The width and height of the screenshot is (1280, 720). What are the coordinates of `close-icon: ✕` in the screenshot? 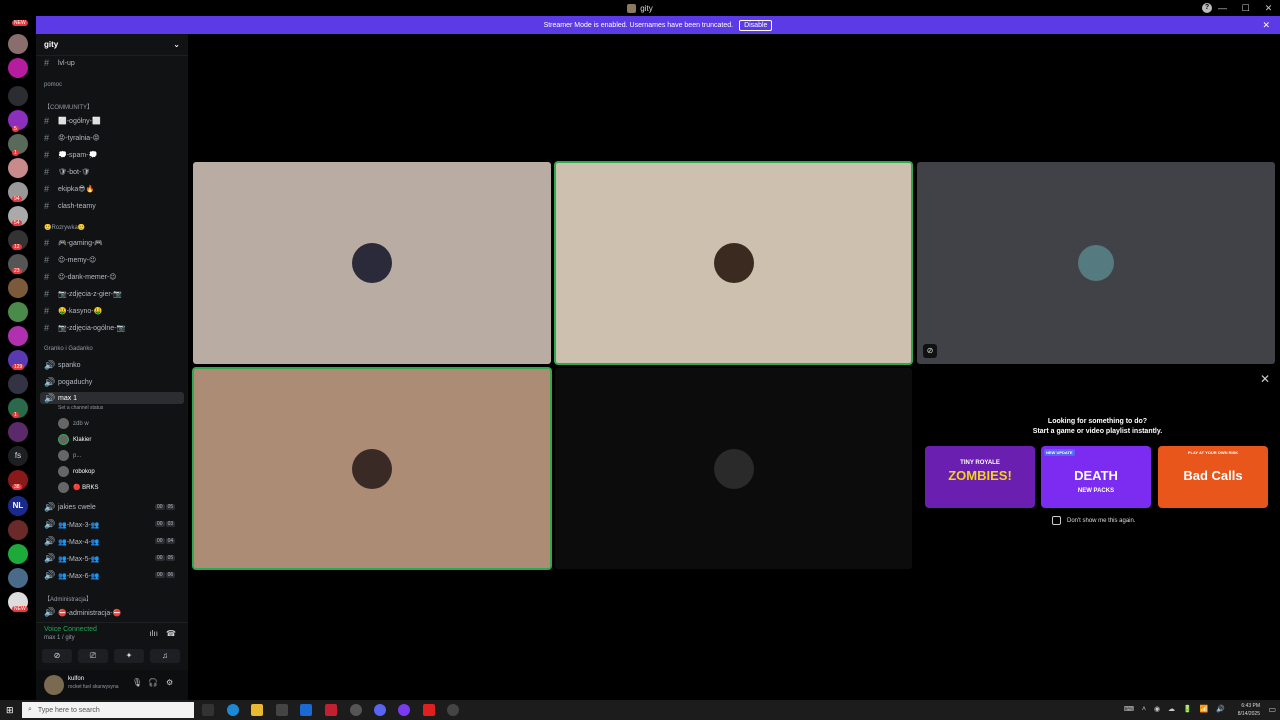 It's located at (1265, 379).